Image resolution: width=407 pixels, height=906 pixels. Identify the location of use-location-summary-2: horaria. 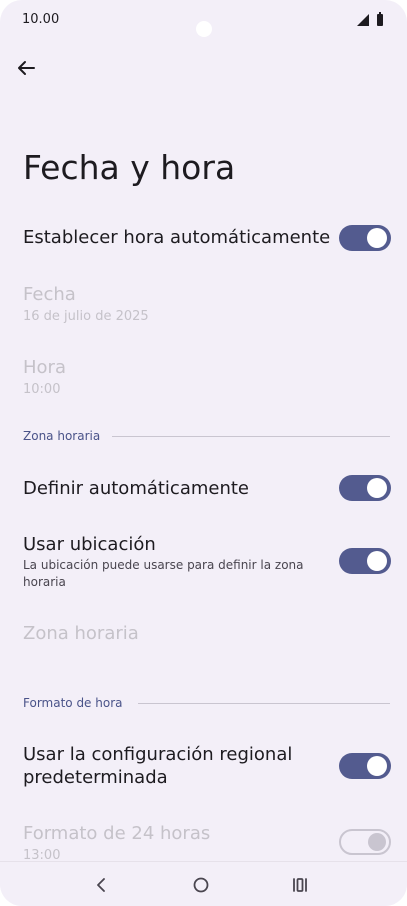
(44, 582).